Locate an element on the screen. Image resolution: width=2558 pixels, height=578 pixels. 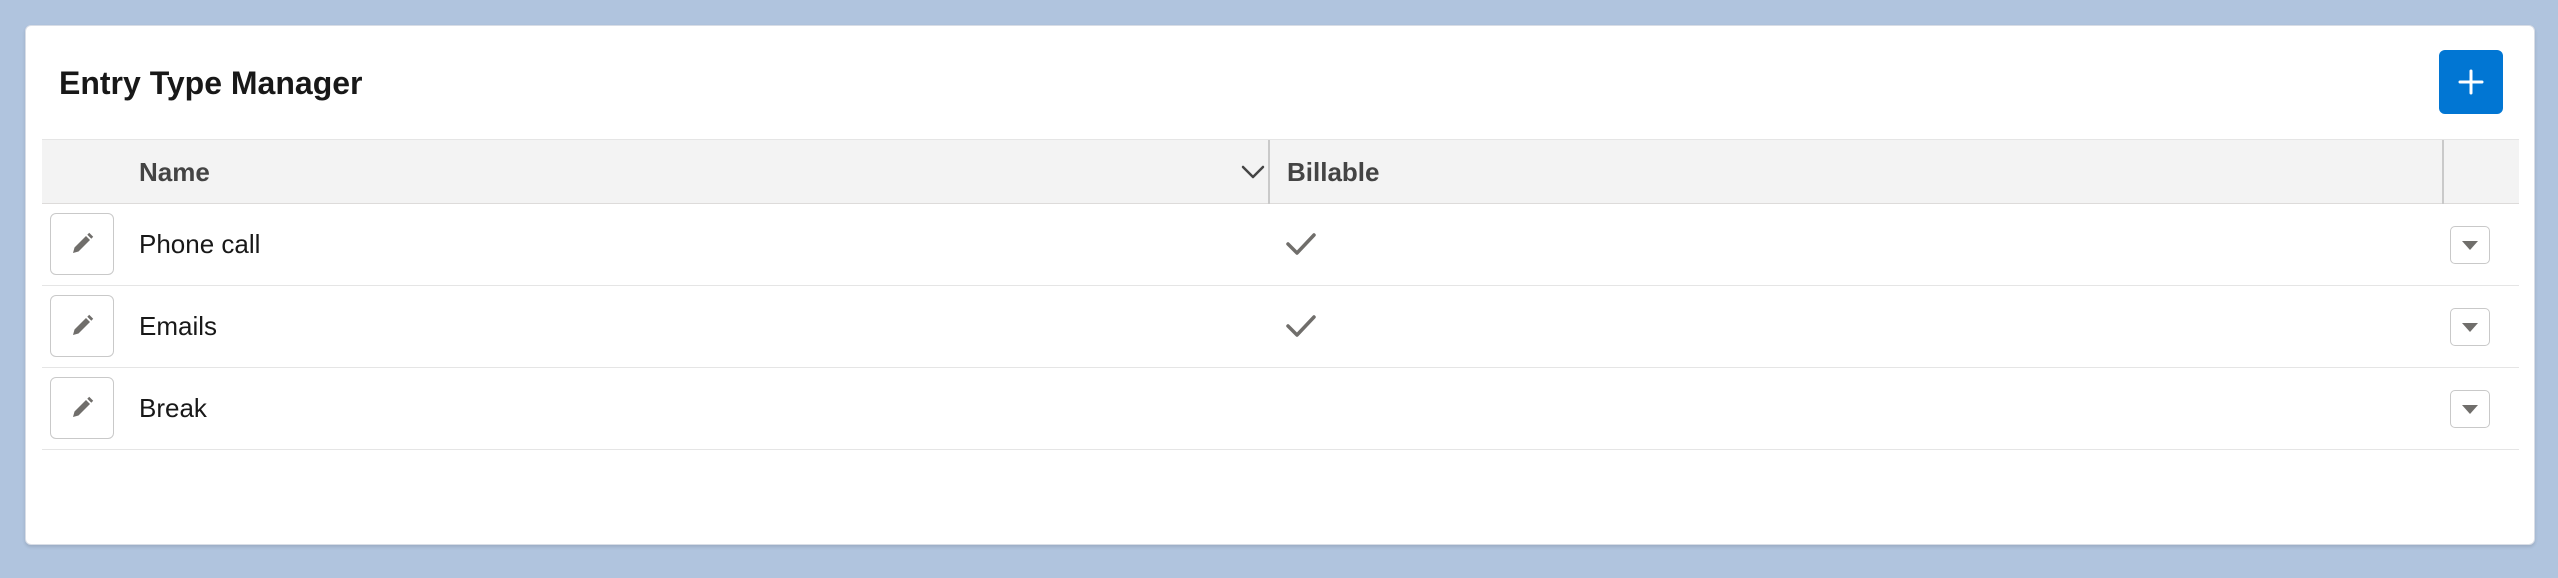
plus-icon is located at coordinates (2471, 82).